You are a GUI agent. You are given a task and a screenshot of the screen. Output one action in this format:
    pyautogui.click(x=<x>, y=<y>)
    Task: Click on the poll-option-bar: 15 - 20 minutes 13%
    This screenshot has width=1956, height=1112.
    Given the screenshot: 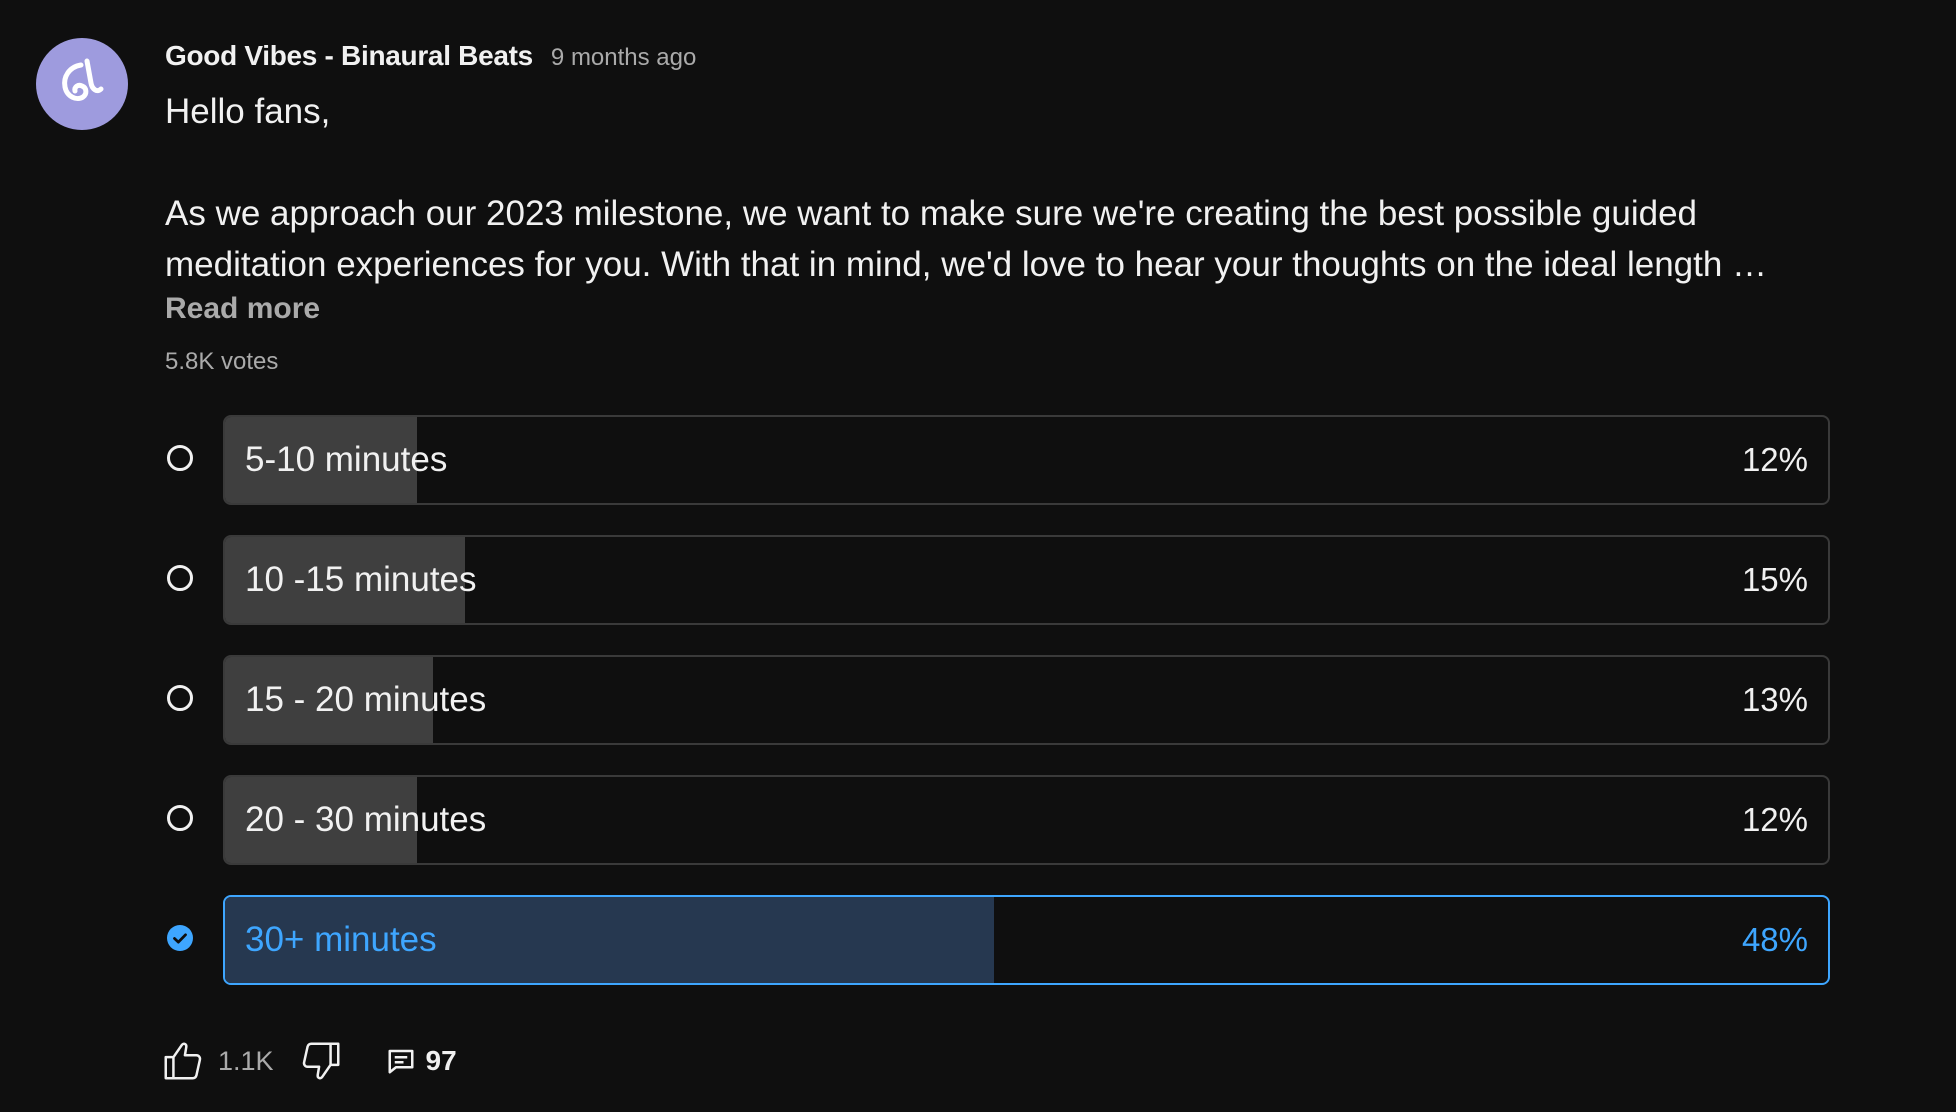 What is the action you would take?
    pyautogui.click(x=1026, y=700)
    